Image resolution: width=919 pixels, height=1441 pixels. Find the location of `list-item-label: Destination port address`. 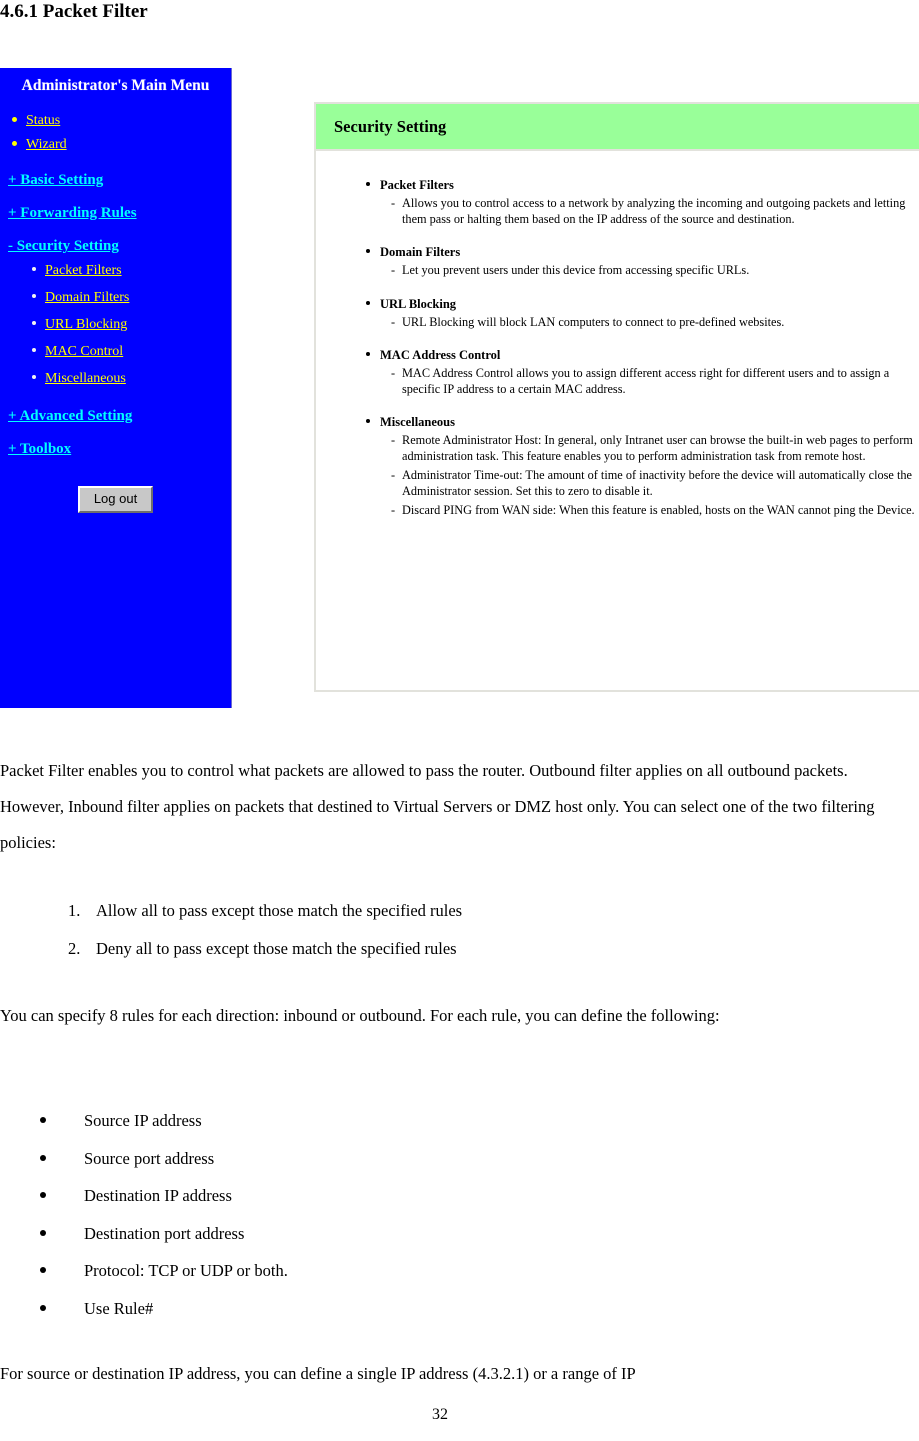

list-item-label: Destination port address is located at coordinates (164, 1233).